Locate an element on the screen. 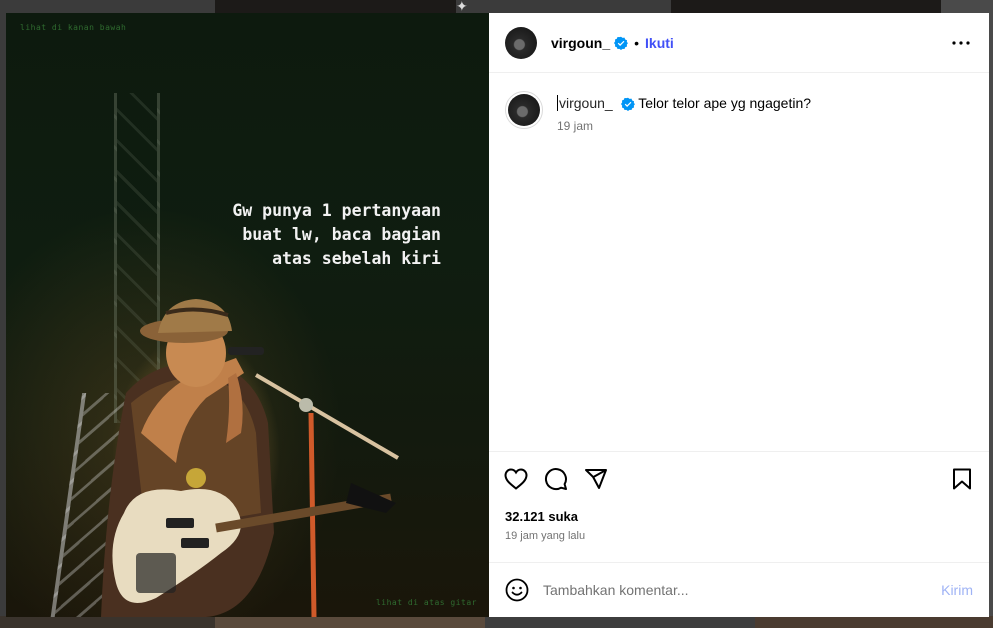 The width and height of the screenshot is (993, 628). post-header: virgoun_ • Ikuti is located at coordinates (739, 43).